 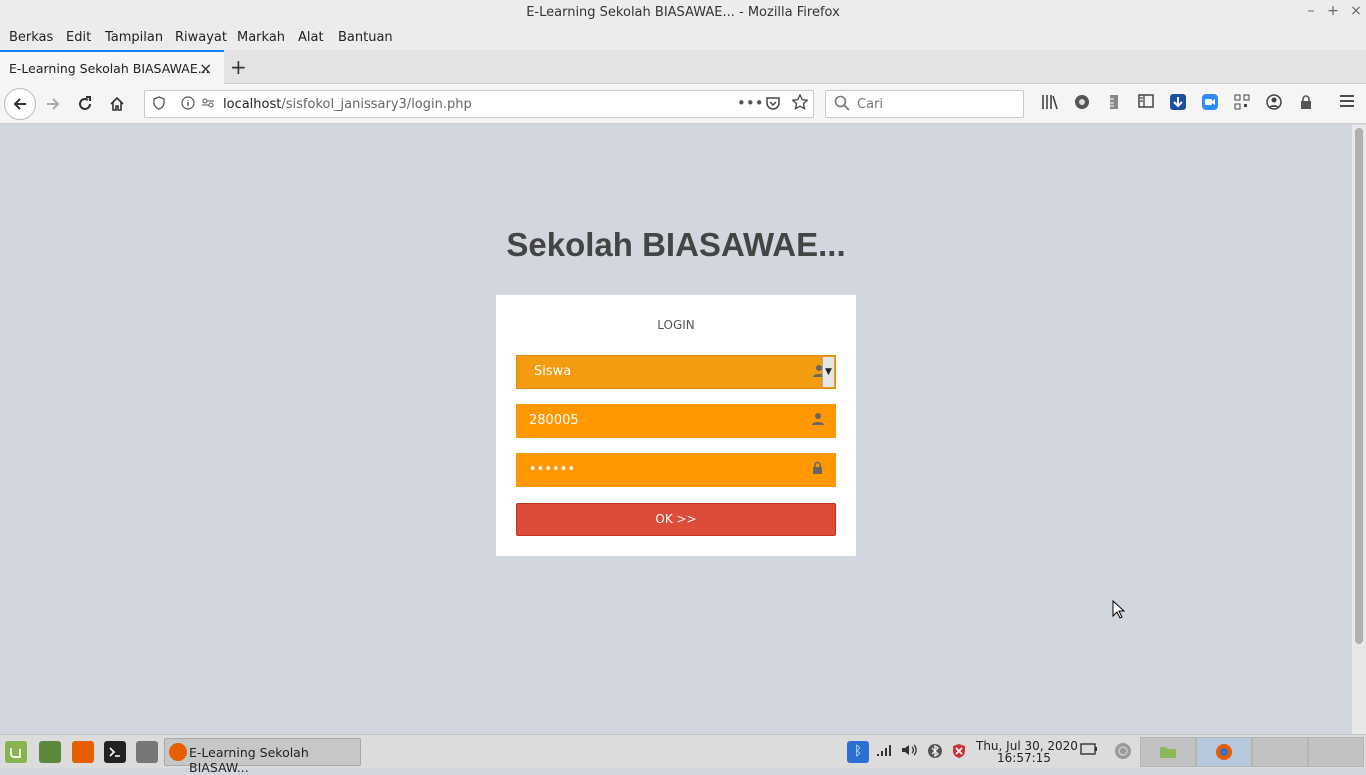 What do you see at coordinates (683, 67) in the screenshot?
I see `tab-strip: E-Learning Sekolah BIASAWAE... × +` at bounding box center [683, 67].